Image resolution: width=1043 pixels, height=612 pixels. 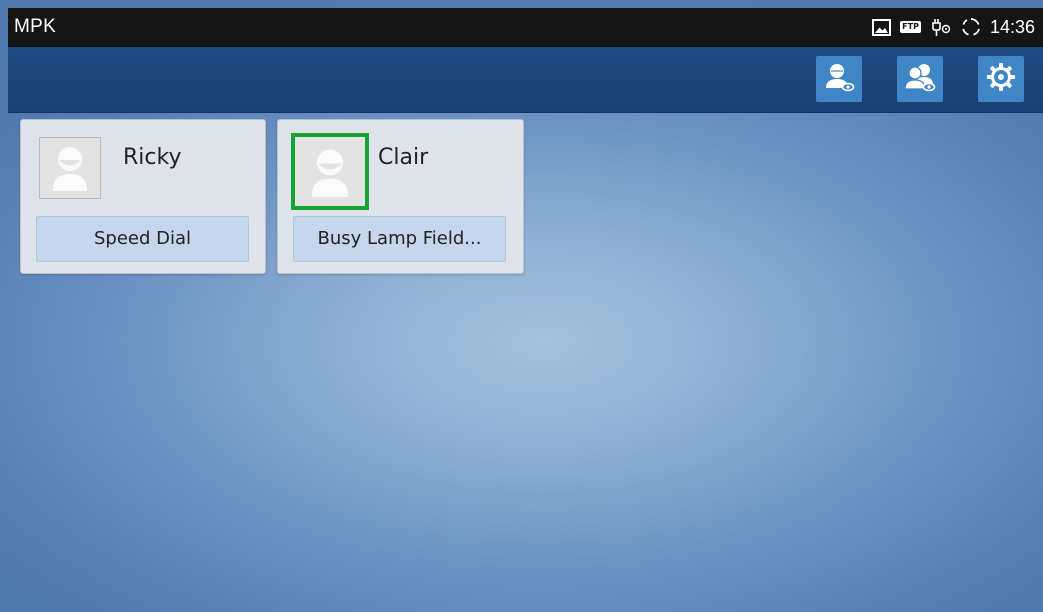 What do you see at coordinates (143, 196) in the screenshot?
I see `mpk-card-ricky: Ricky Speed Dial` at bounding box center [143, 196].